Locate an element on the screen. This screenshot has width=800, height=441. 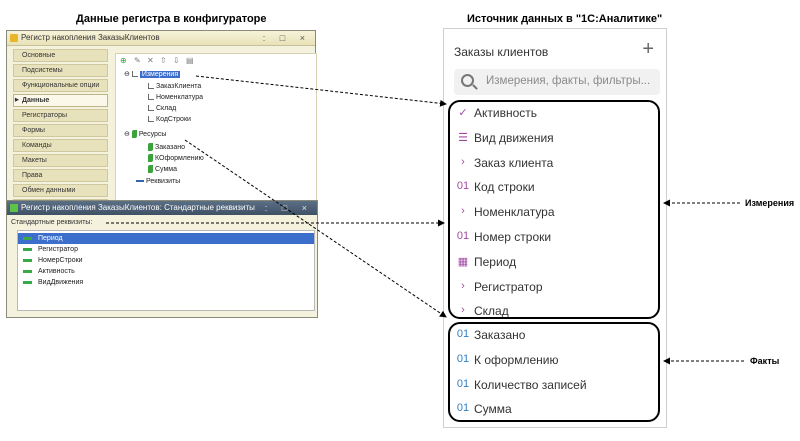
arrow-dimensions is located at coordinates (321, 91).